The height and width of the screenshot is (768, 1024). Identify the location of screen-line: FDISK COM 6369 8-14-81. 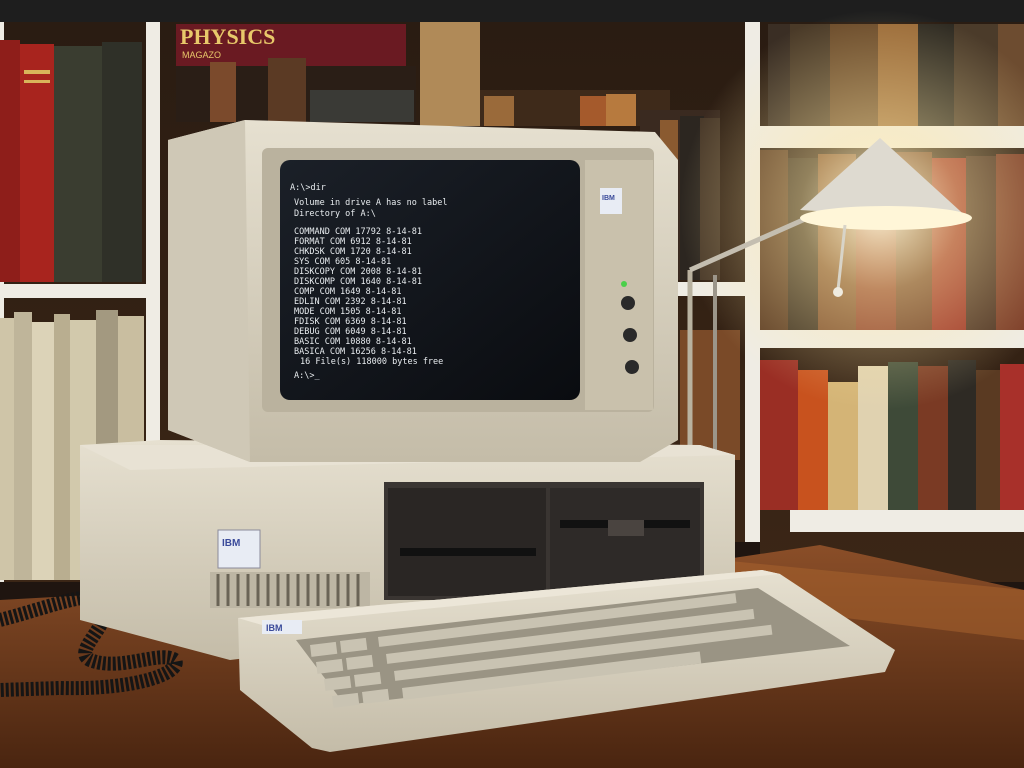
(350, 322).